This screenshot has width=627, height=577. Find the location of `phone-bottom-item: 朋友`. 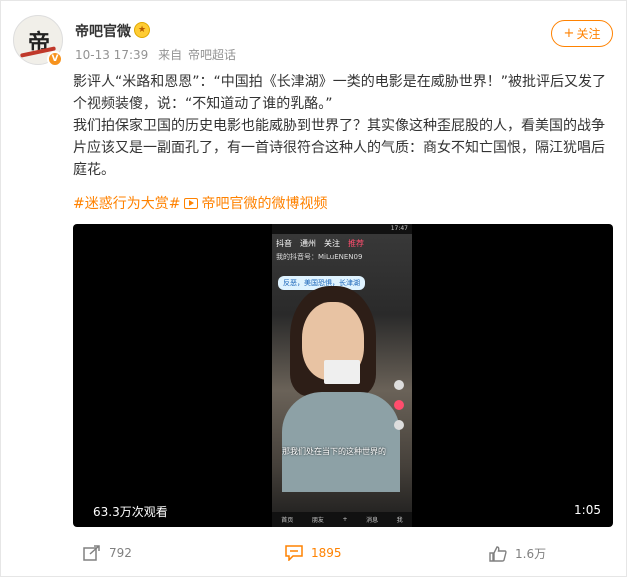

phone-bottom-item: 朋友 is located at coordinates (317, 520).